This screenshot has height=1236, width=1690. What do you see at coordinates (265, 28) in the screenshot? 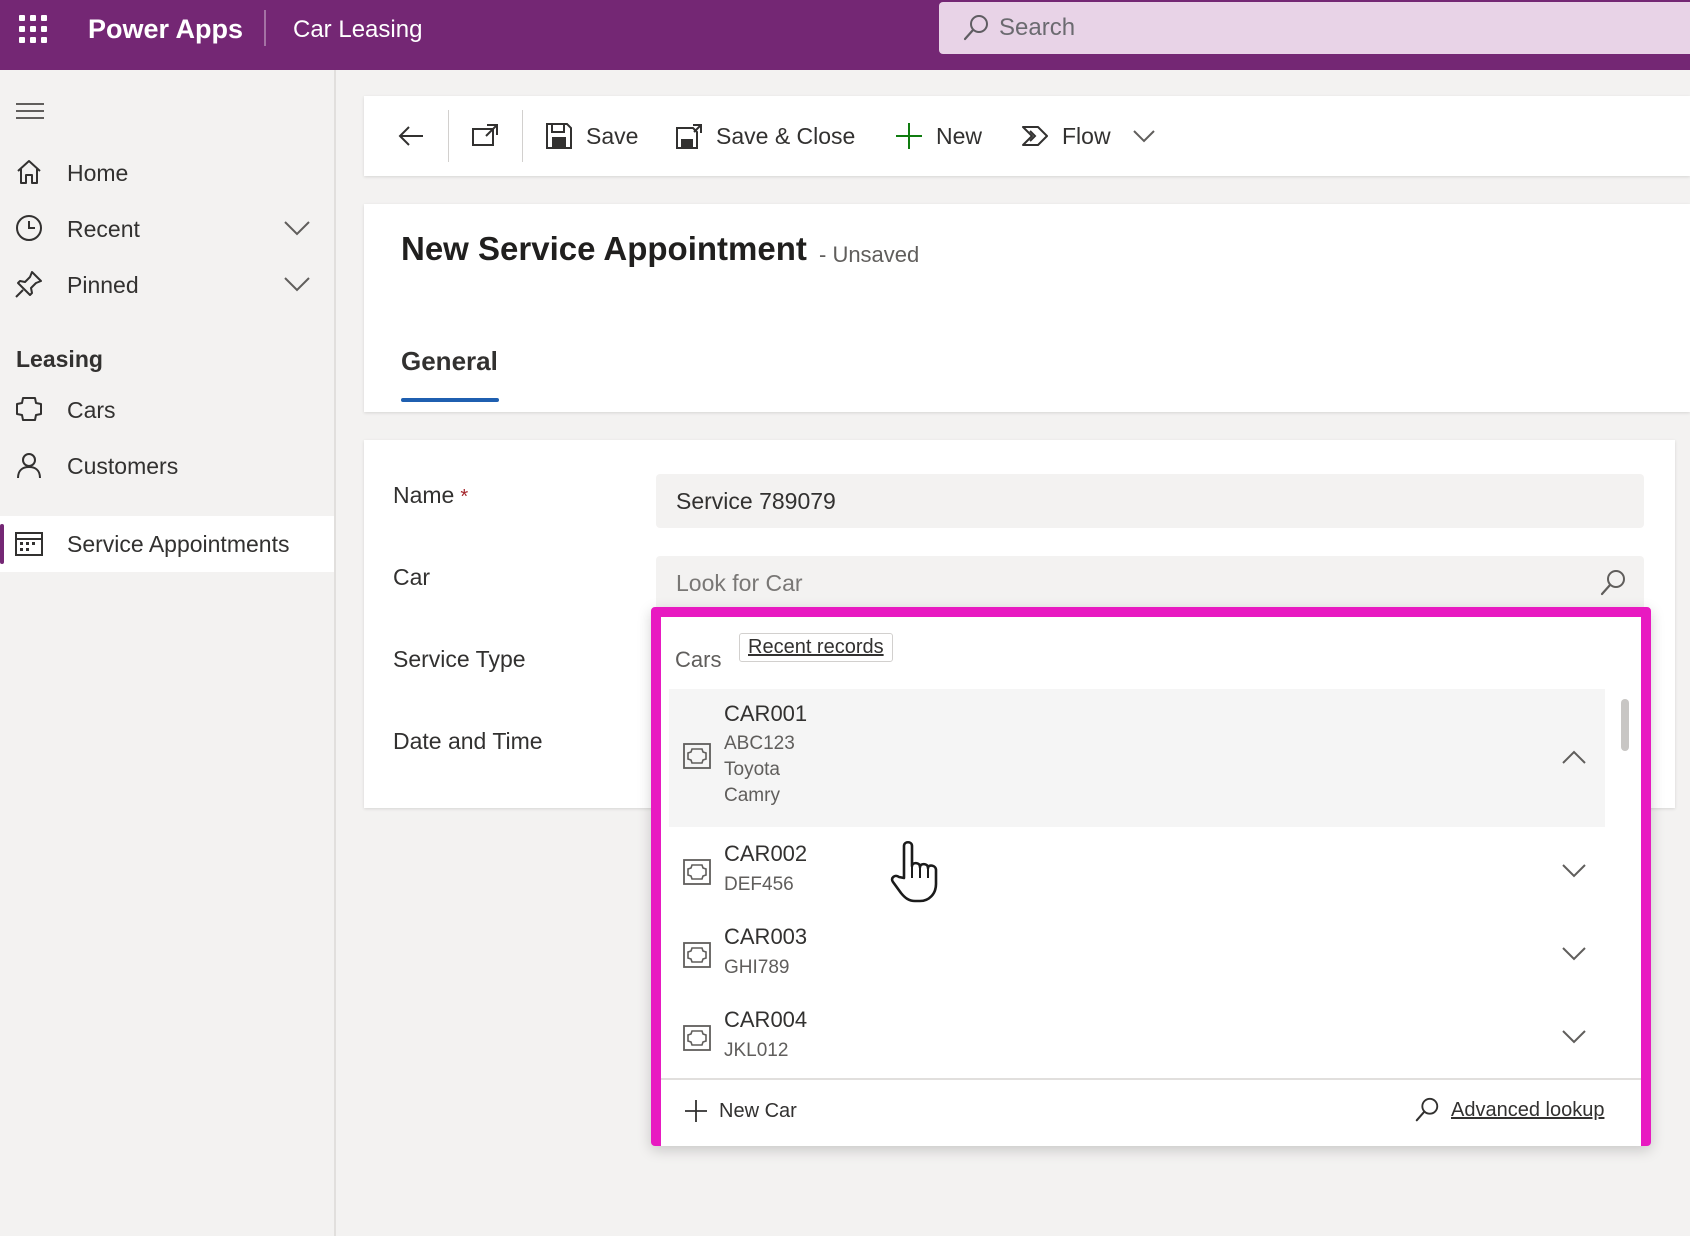
I see `topbar-divider` at bounding box center [265, 28].